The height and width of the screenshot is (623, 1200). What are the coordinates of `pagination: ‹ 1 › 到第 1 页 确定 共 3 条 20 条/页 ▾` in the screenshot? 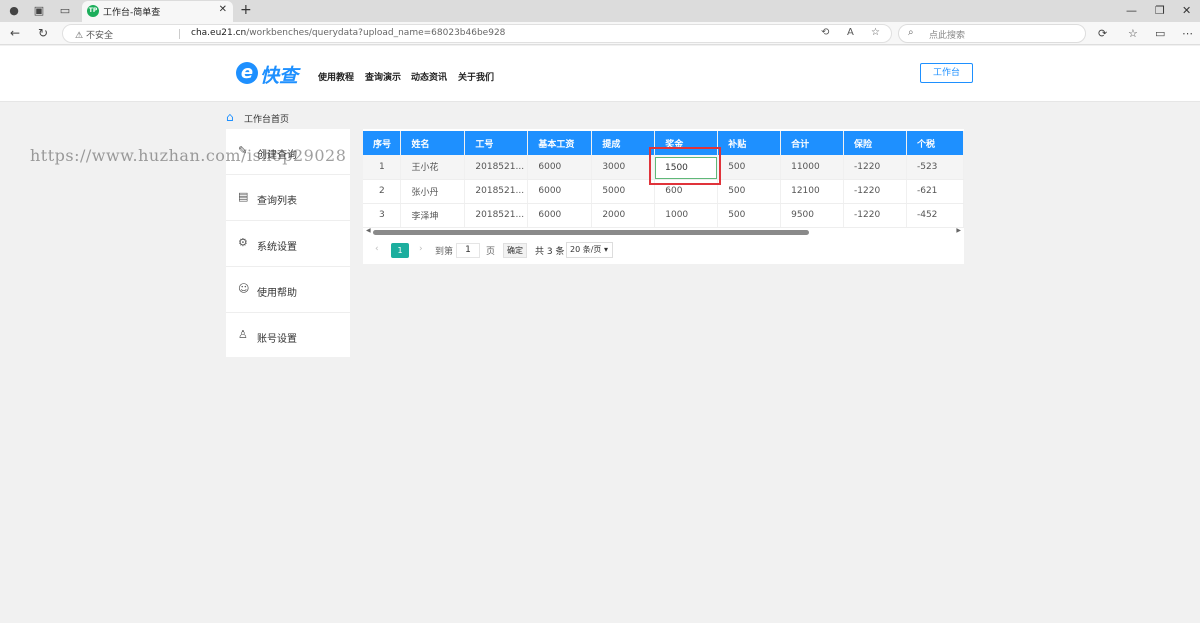 It's located at (663, 251).